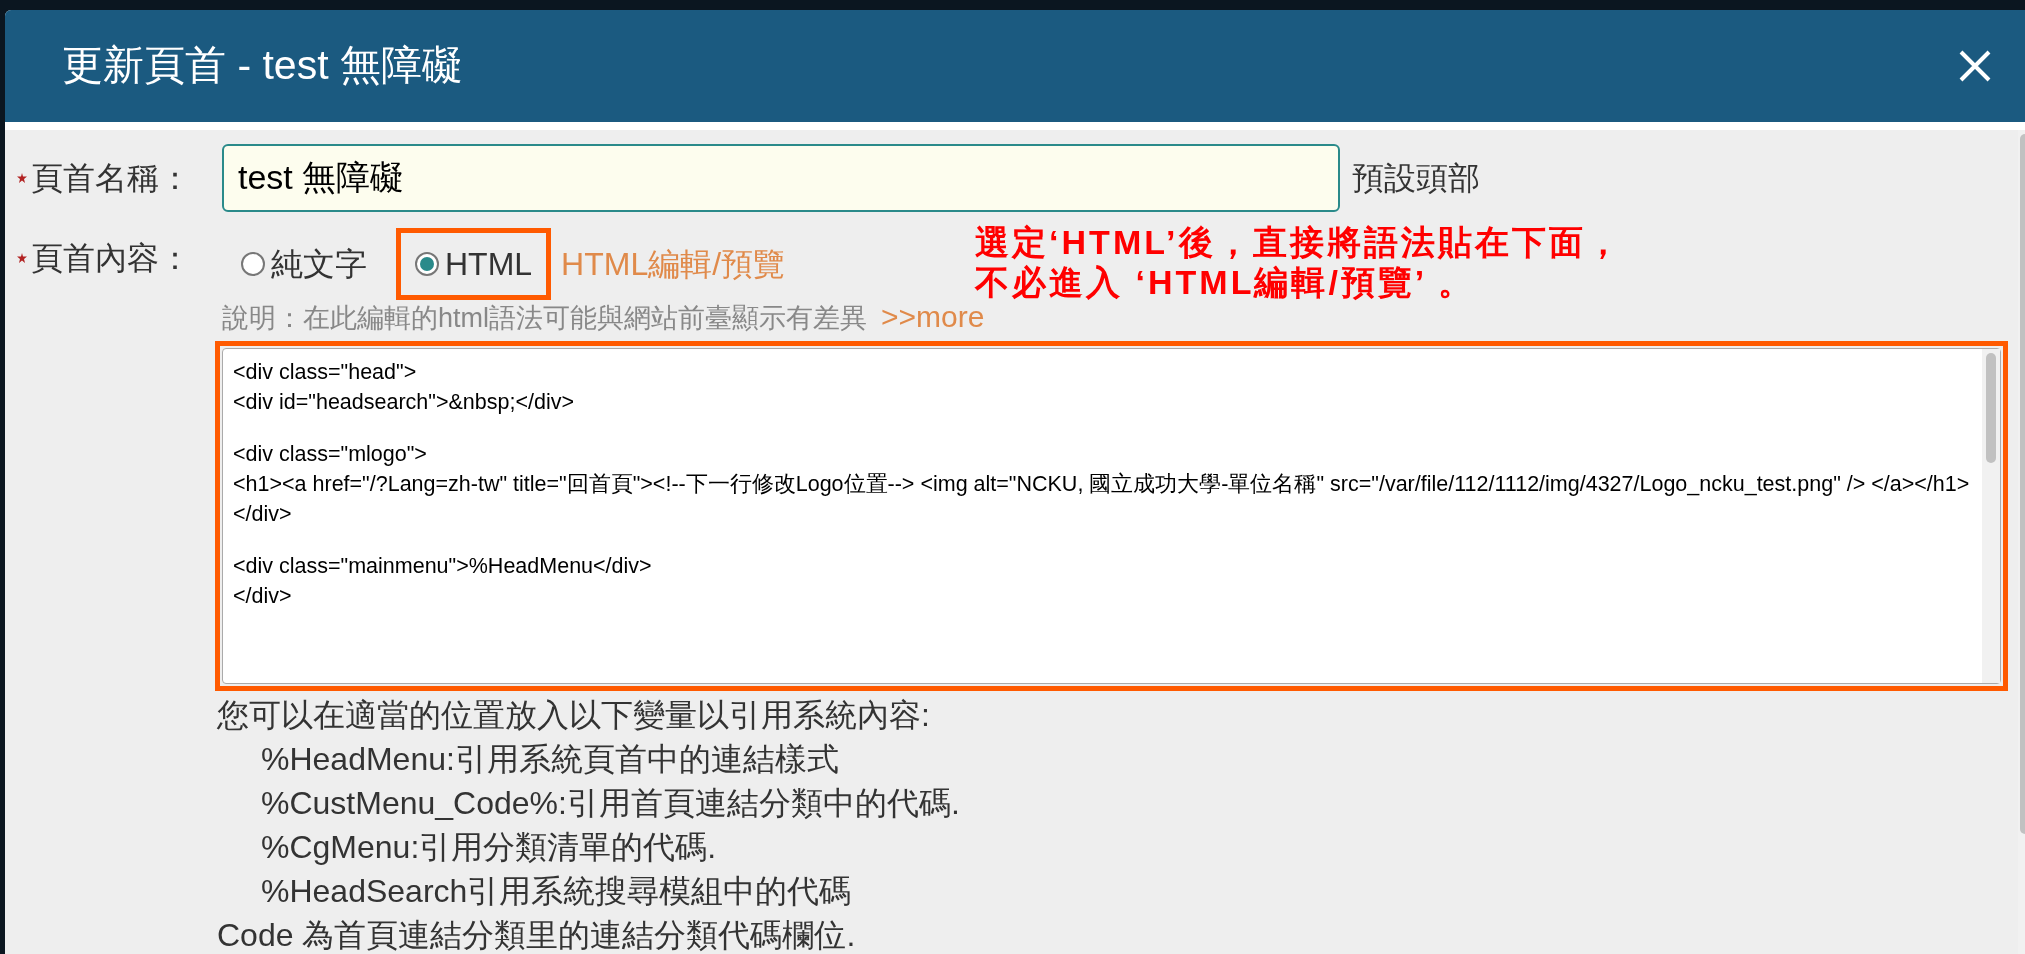  I want to click on dialog-title: 更新頁首 - test 無障礙, so click(262, 66).